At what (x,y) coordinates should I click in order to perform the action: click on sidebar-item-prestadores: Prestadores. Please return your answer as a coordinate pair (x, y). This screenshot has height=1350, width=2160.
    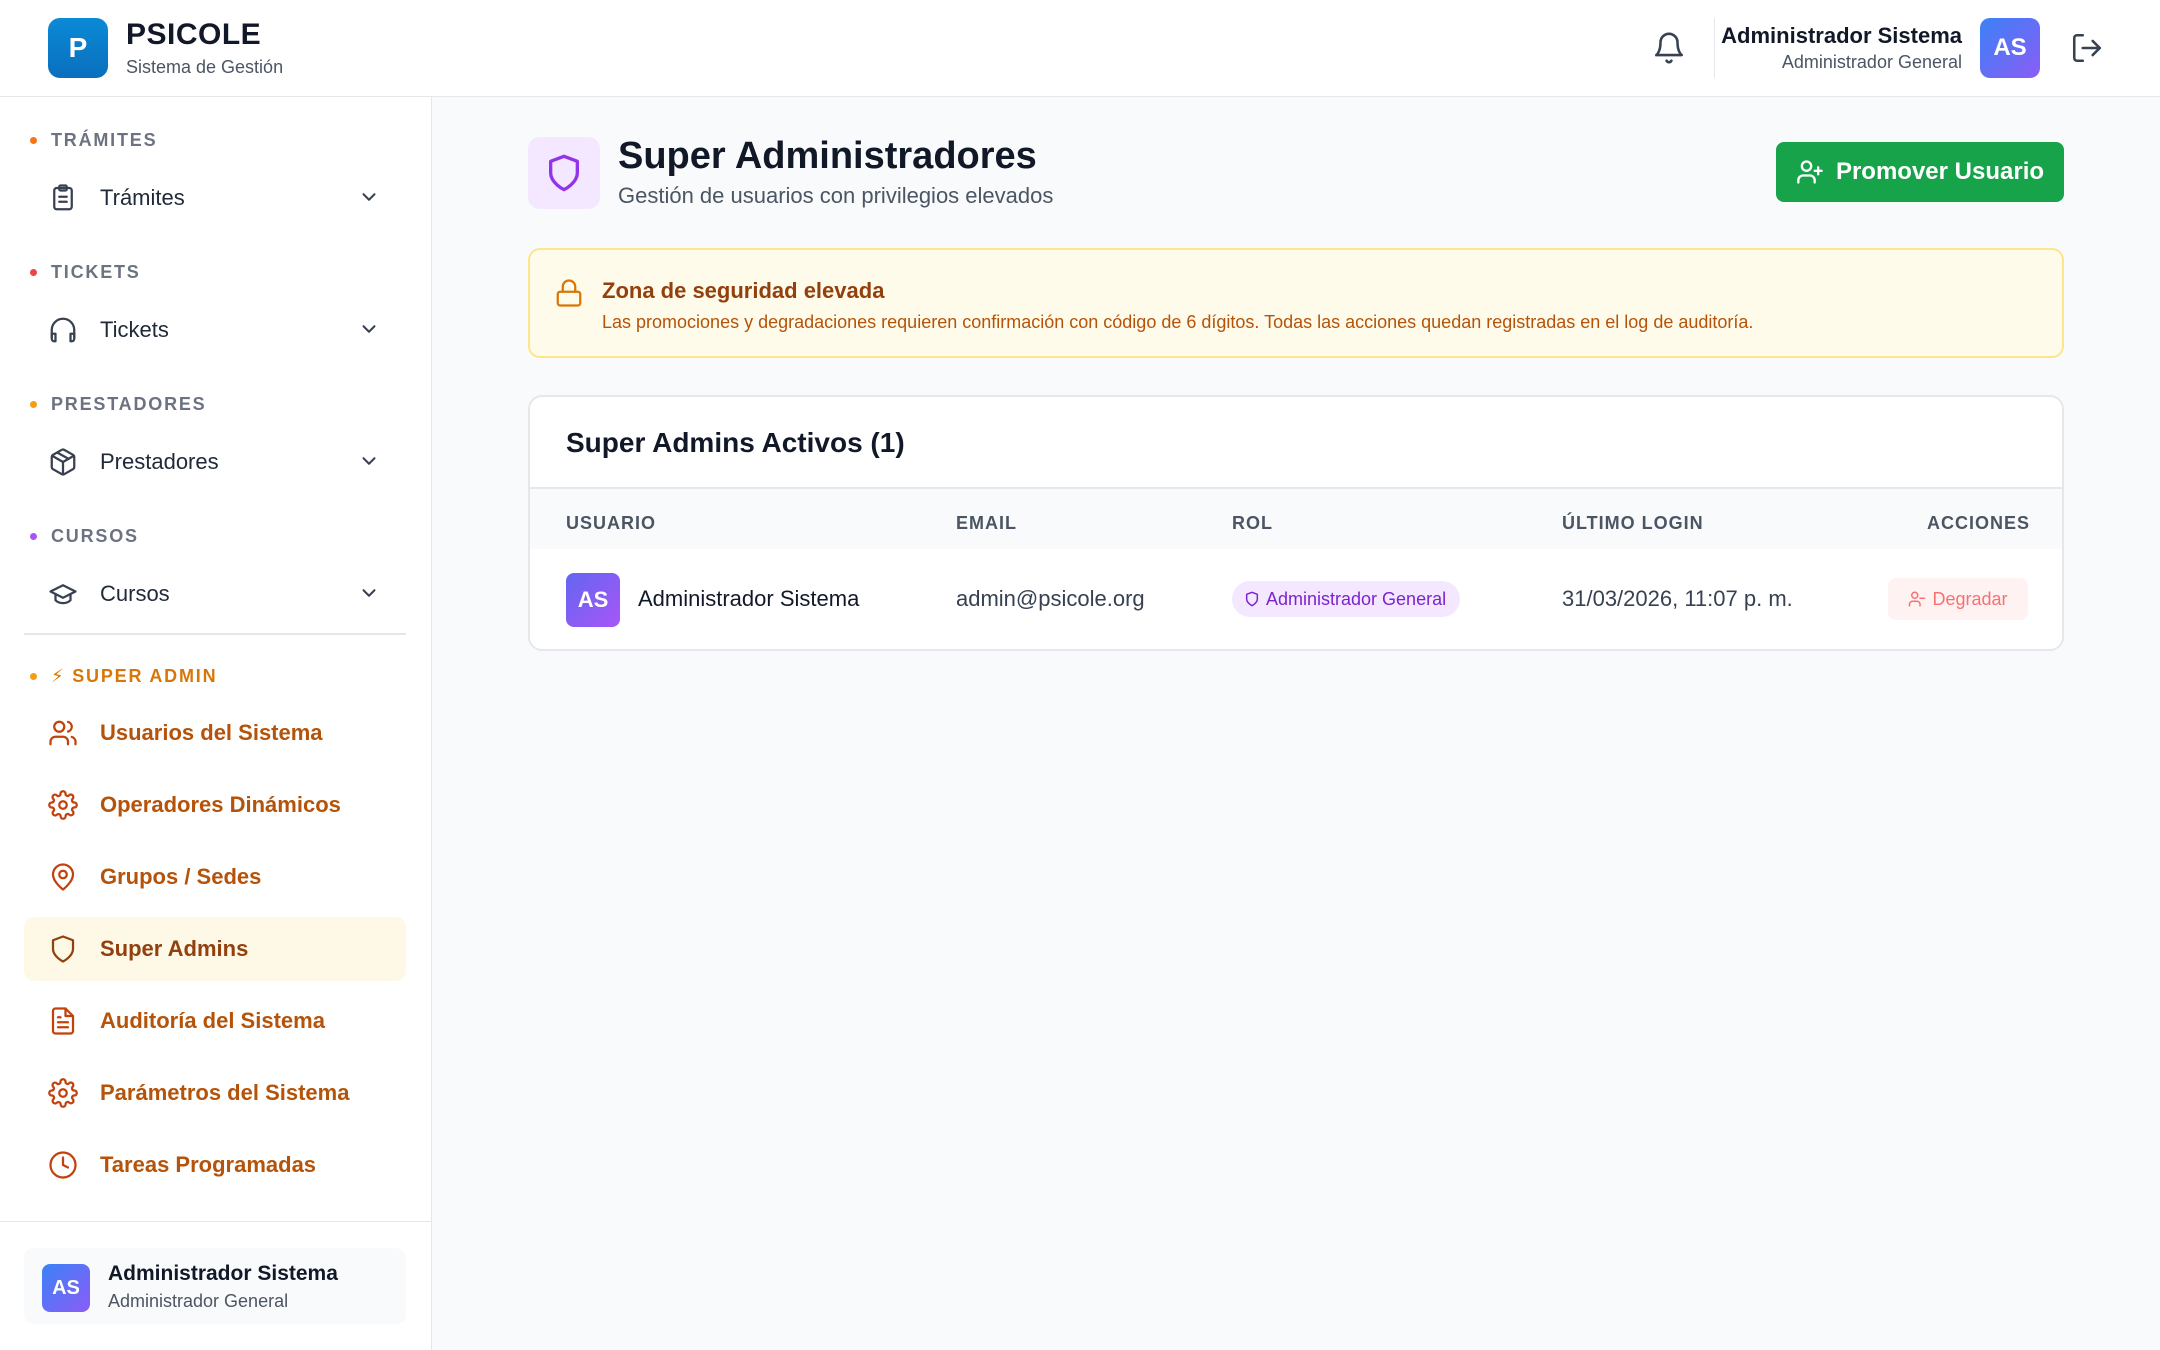
    Looking at the image, I should click on (215, 462).